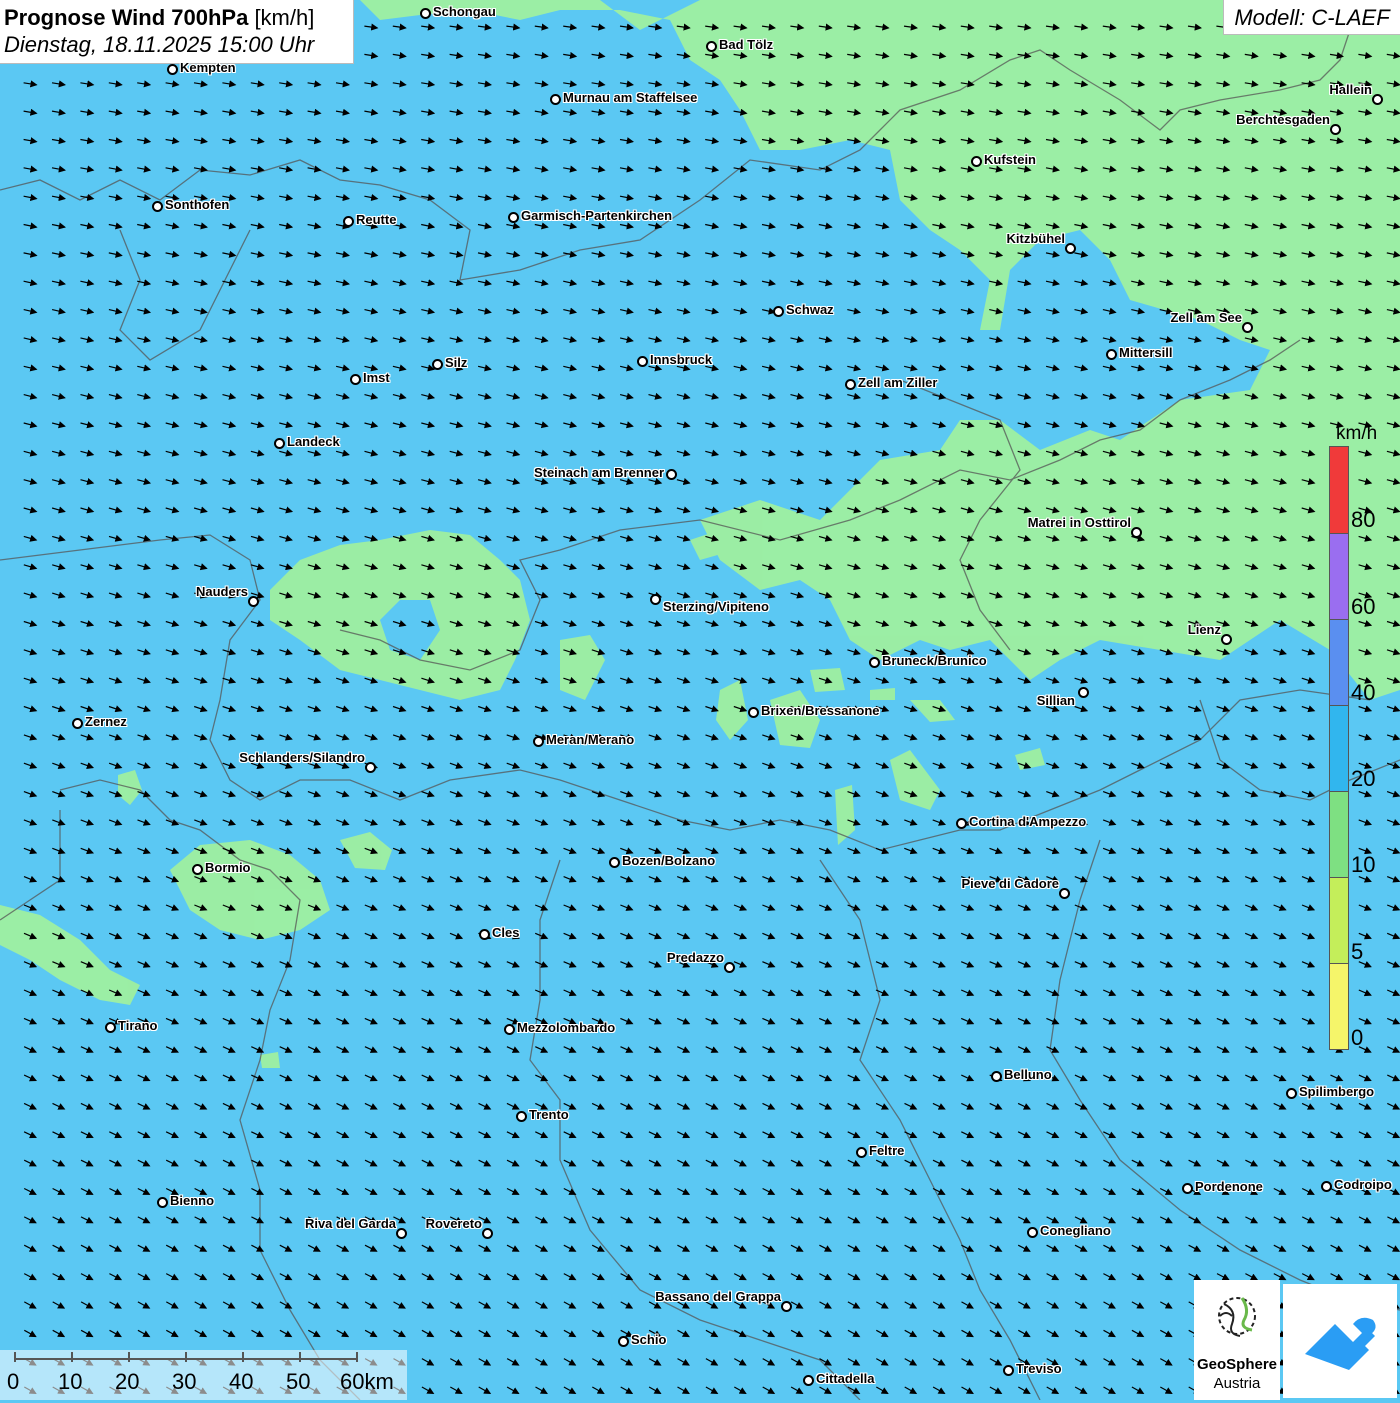  Describe the element at coordinates (1146, 352) in the screenshot. I see `city-label: Mittersill` at that location.